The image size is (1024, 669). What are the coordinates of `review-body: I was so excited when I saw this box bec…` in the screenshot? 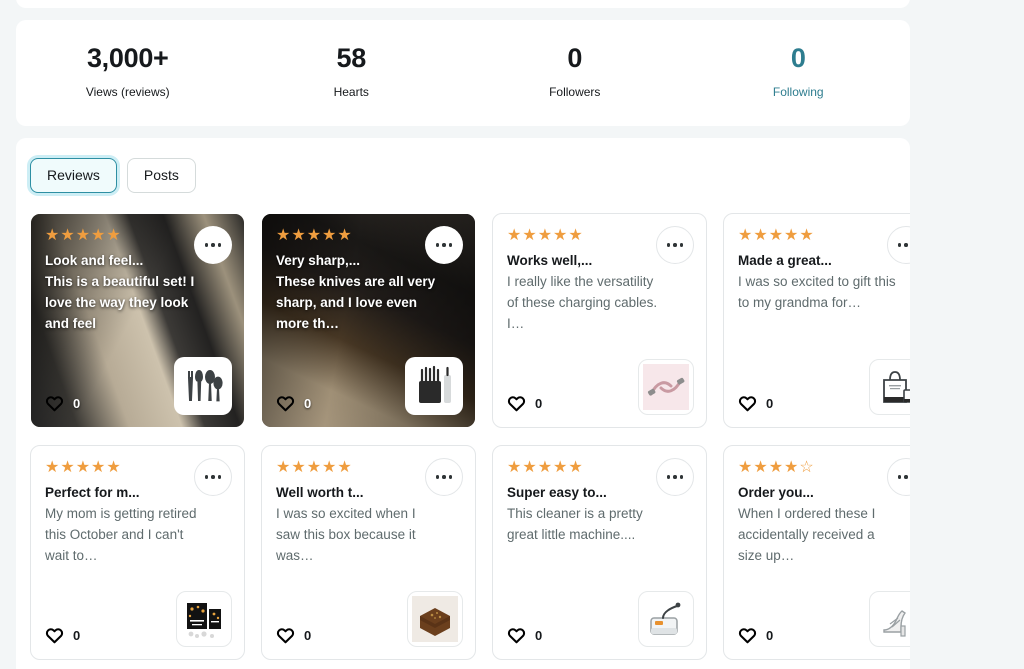 It's located at (346, 534).